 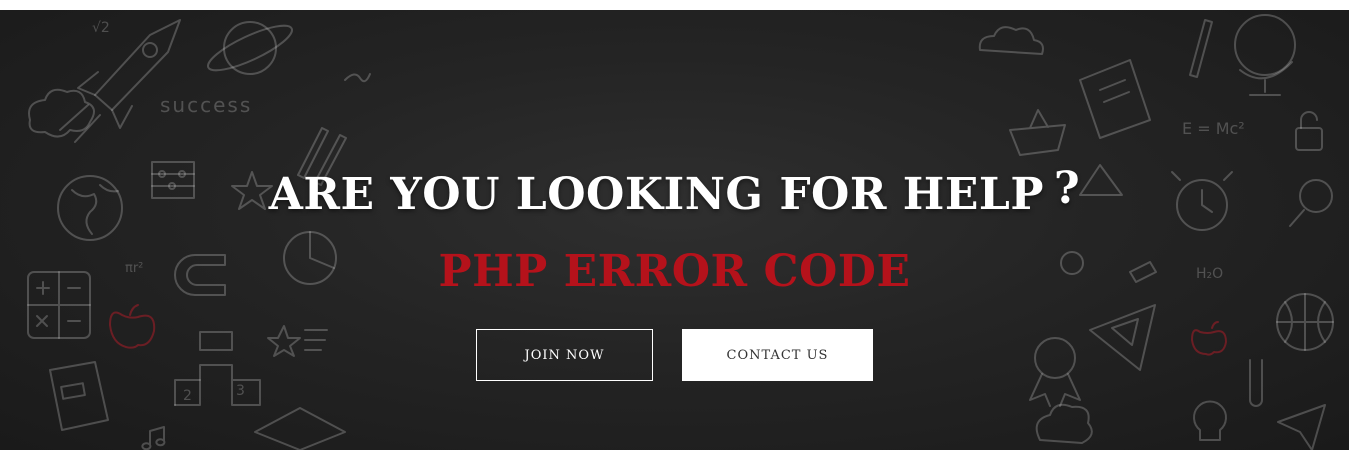 What do you see at coordinates (206, 105) in the screenshot?
I see `success-doodle-text: success` at bounding box center [206, 105].